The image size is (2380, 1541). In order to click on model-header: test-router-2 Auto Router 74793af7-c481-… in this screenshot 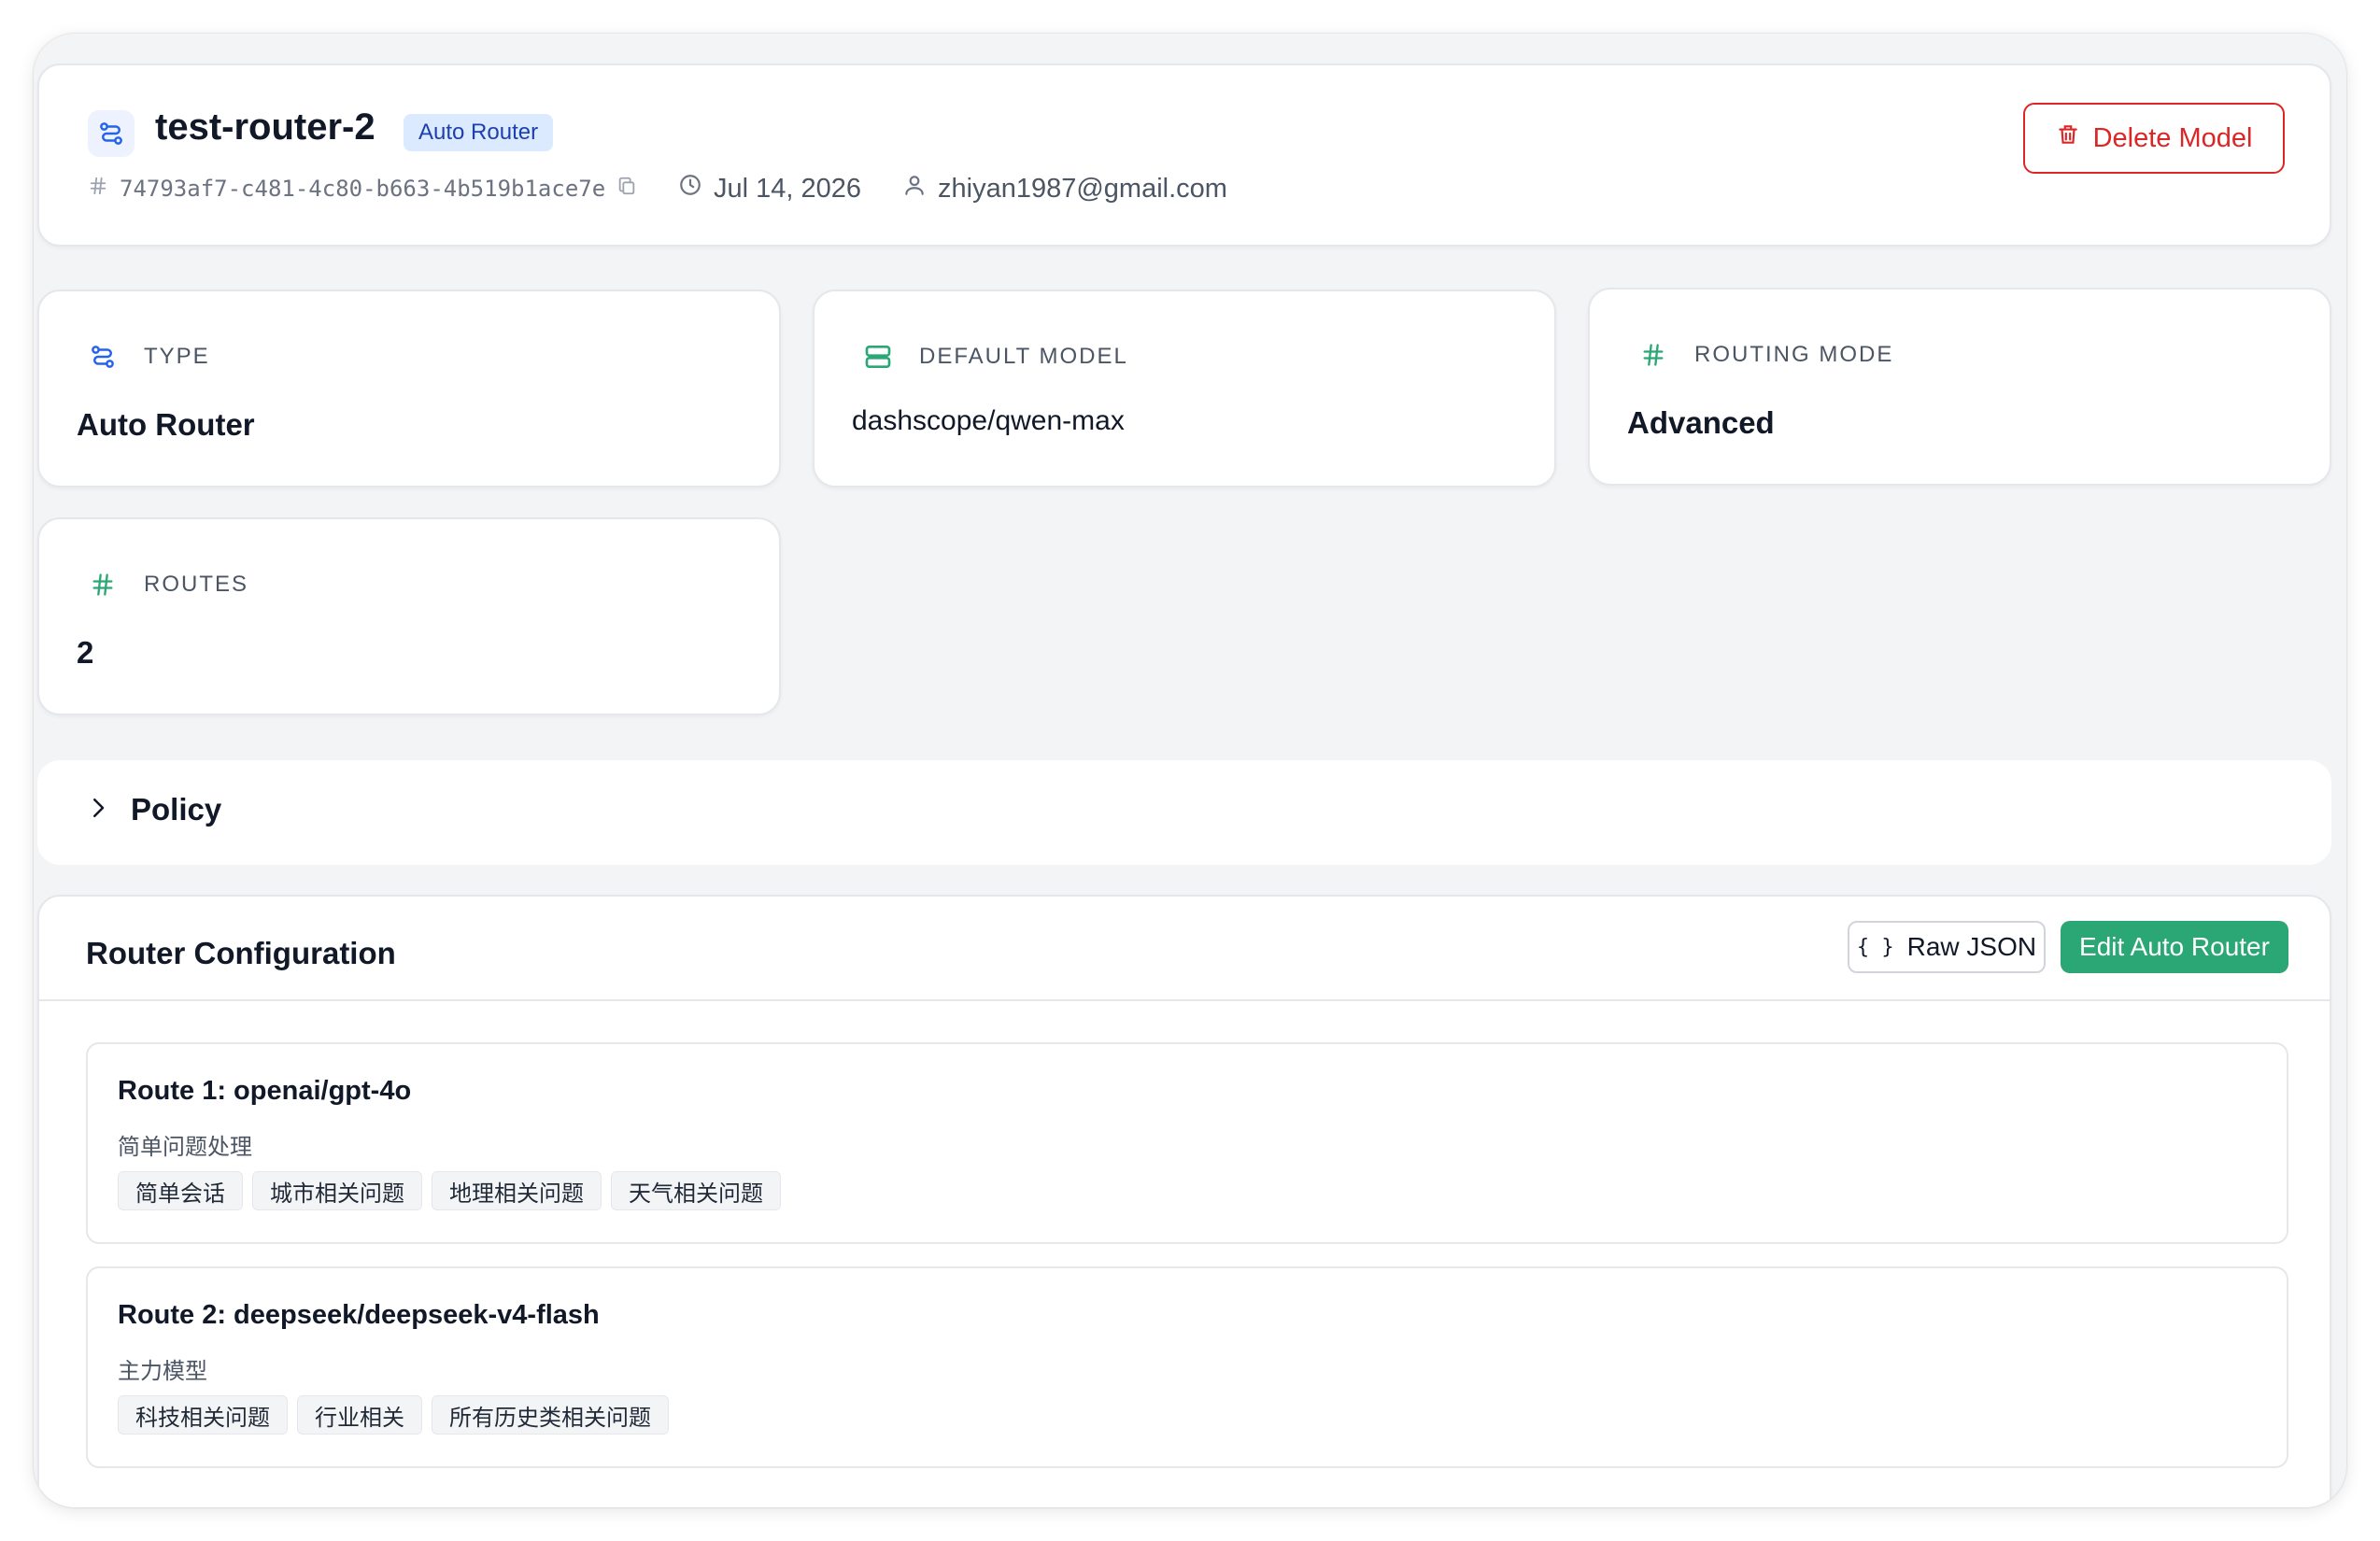, I will do `click(1184, 155)`.